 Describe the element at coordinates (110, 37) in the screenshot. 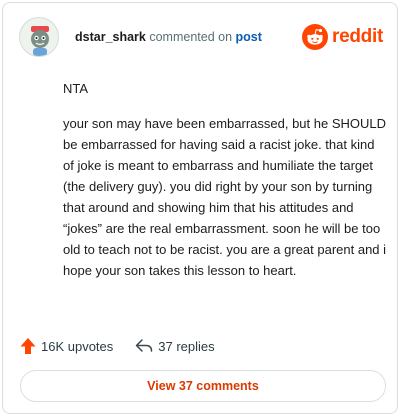

I see `username-link: dstar_shark` at that location.